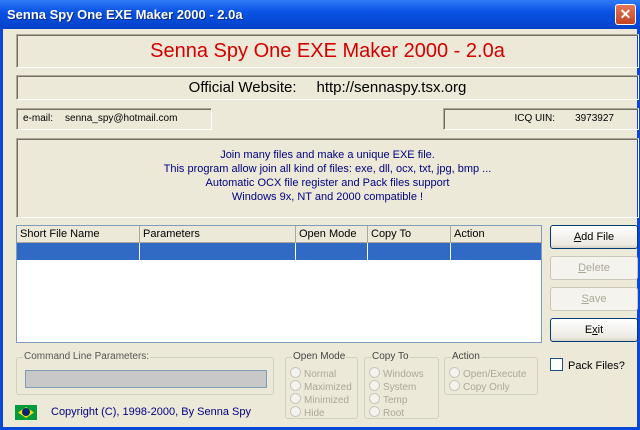  I want to click on radio-label: Windows, so click(403, 374).